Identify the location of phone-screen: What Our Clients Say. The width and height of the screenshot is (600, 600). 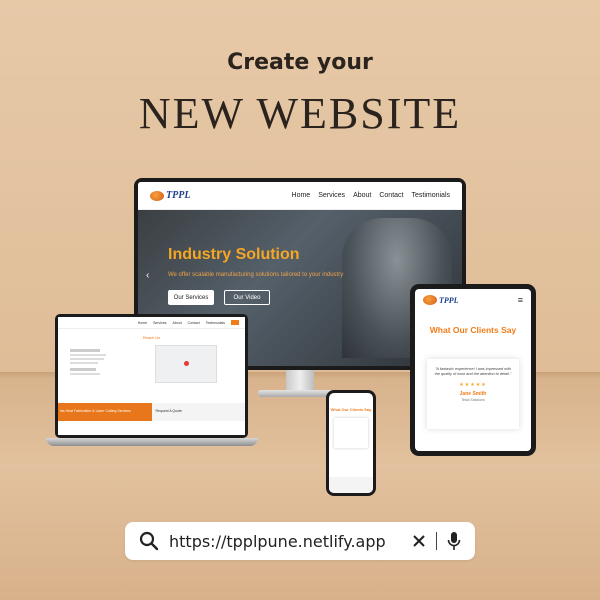
(351, 443).